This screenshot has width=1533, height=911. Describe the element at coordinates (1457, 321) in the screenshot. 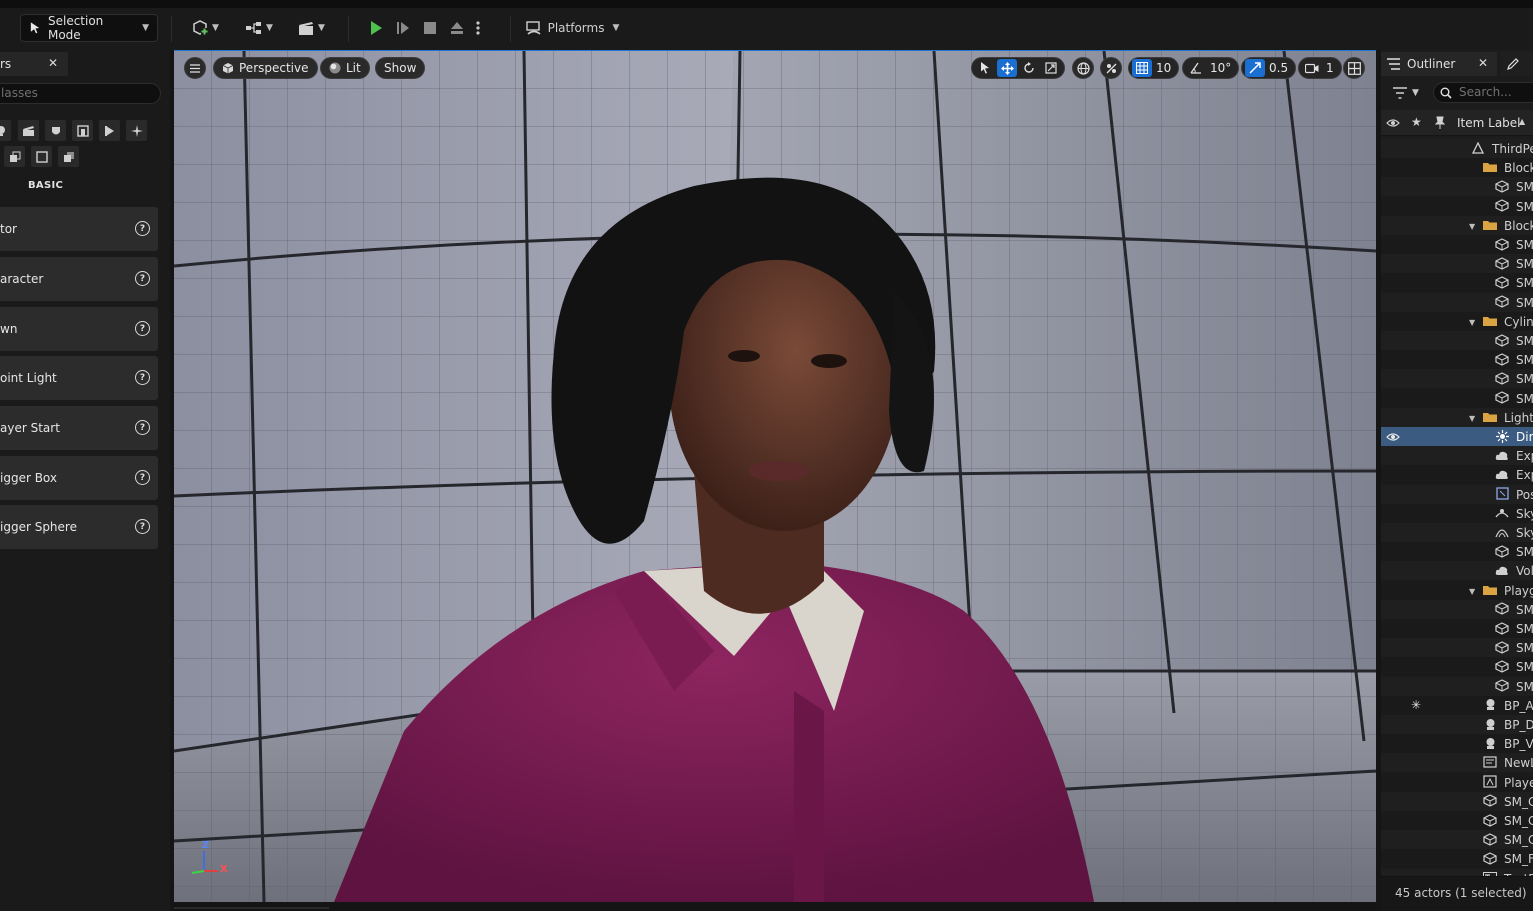

I see `outliner-row: ▼ Cylin` at that location.